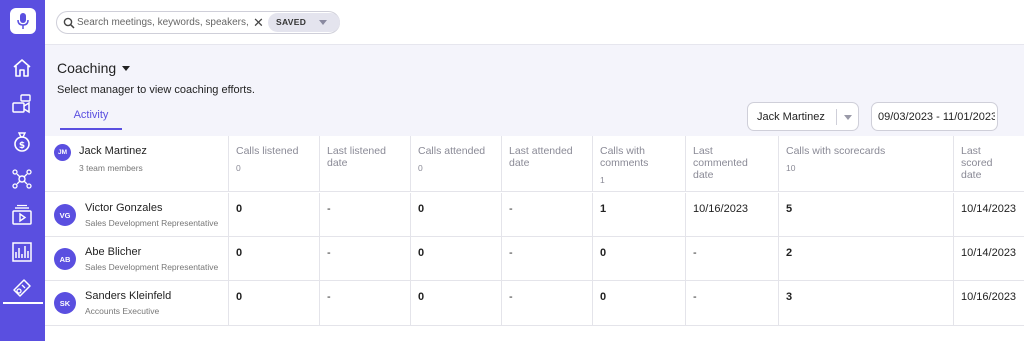  I want to click on manager-select-value: Jack Martinez, so click(791, 117).